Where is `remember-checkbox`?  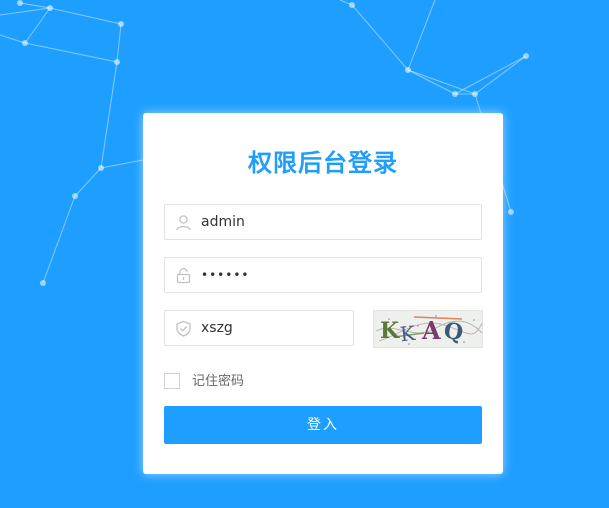 remember-checkbox is located at coordinates (172, 381).